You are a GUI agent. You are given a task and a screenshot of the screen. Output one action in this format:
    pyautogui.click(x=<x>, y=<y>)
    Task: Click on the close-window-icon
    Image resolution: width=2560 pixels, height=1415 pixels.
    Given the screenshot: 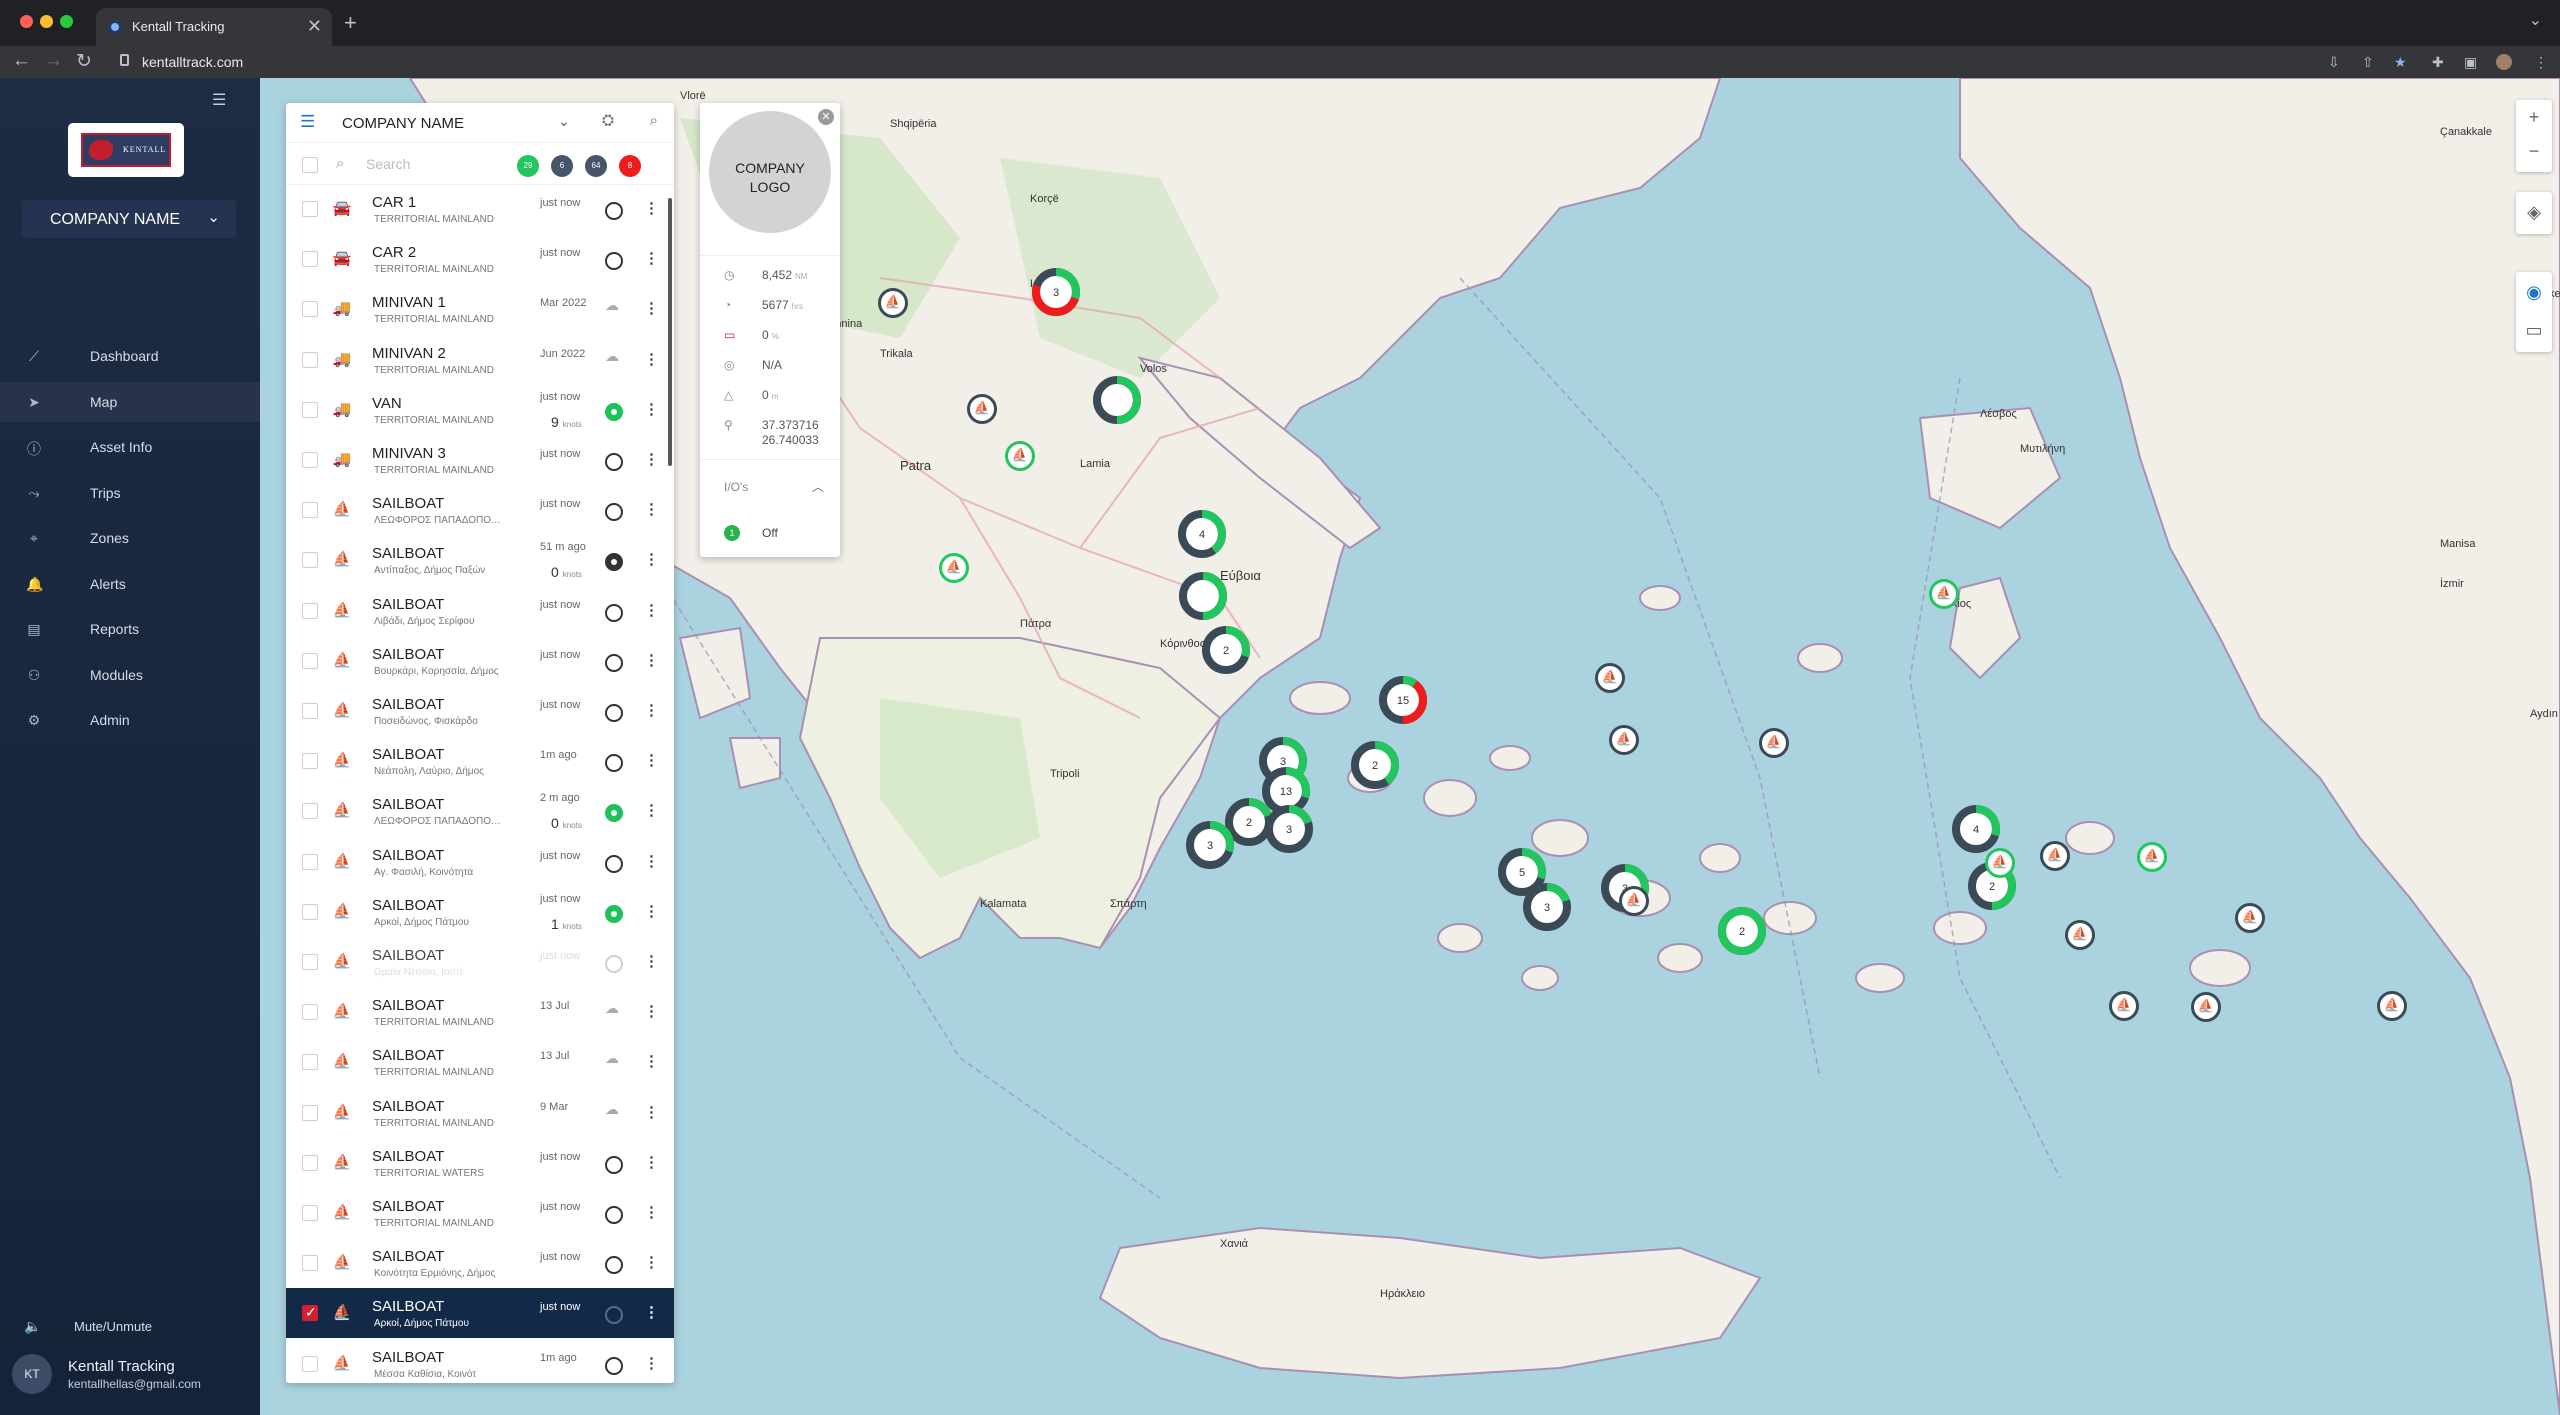 What is the action you would take?
    pyautogui.click(x=26, y=21)
    